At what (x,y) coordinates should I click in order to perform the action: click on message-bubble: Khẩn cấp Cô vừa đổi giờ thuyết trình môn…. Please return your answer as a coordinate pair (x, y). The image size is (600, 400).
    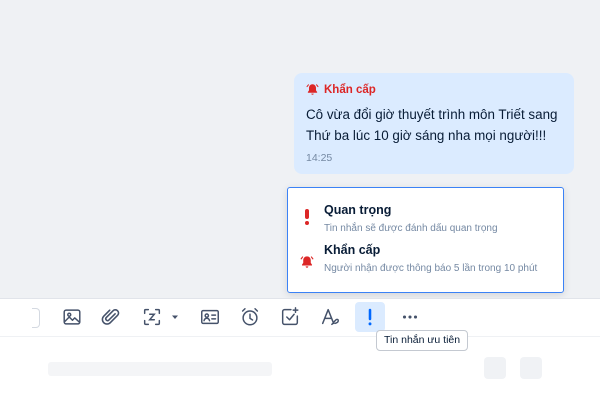
    Looking at the image, I should click on (434, 123).